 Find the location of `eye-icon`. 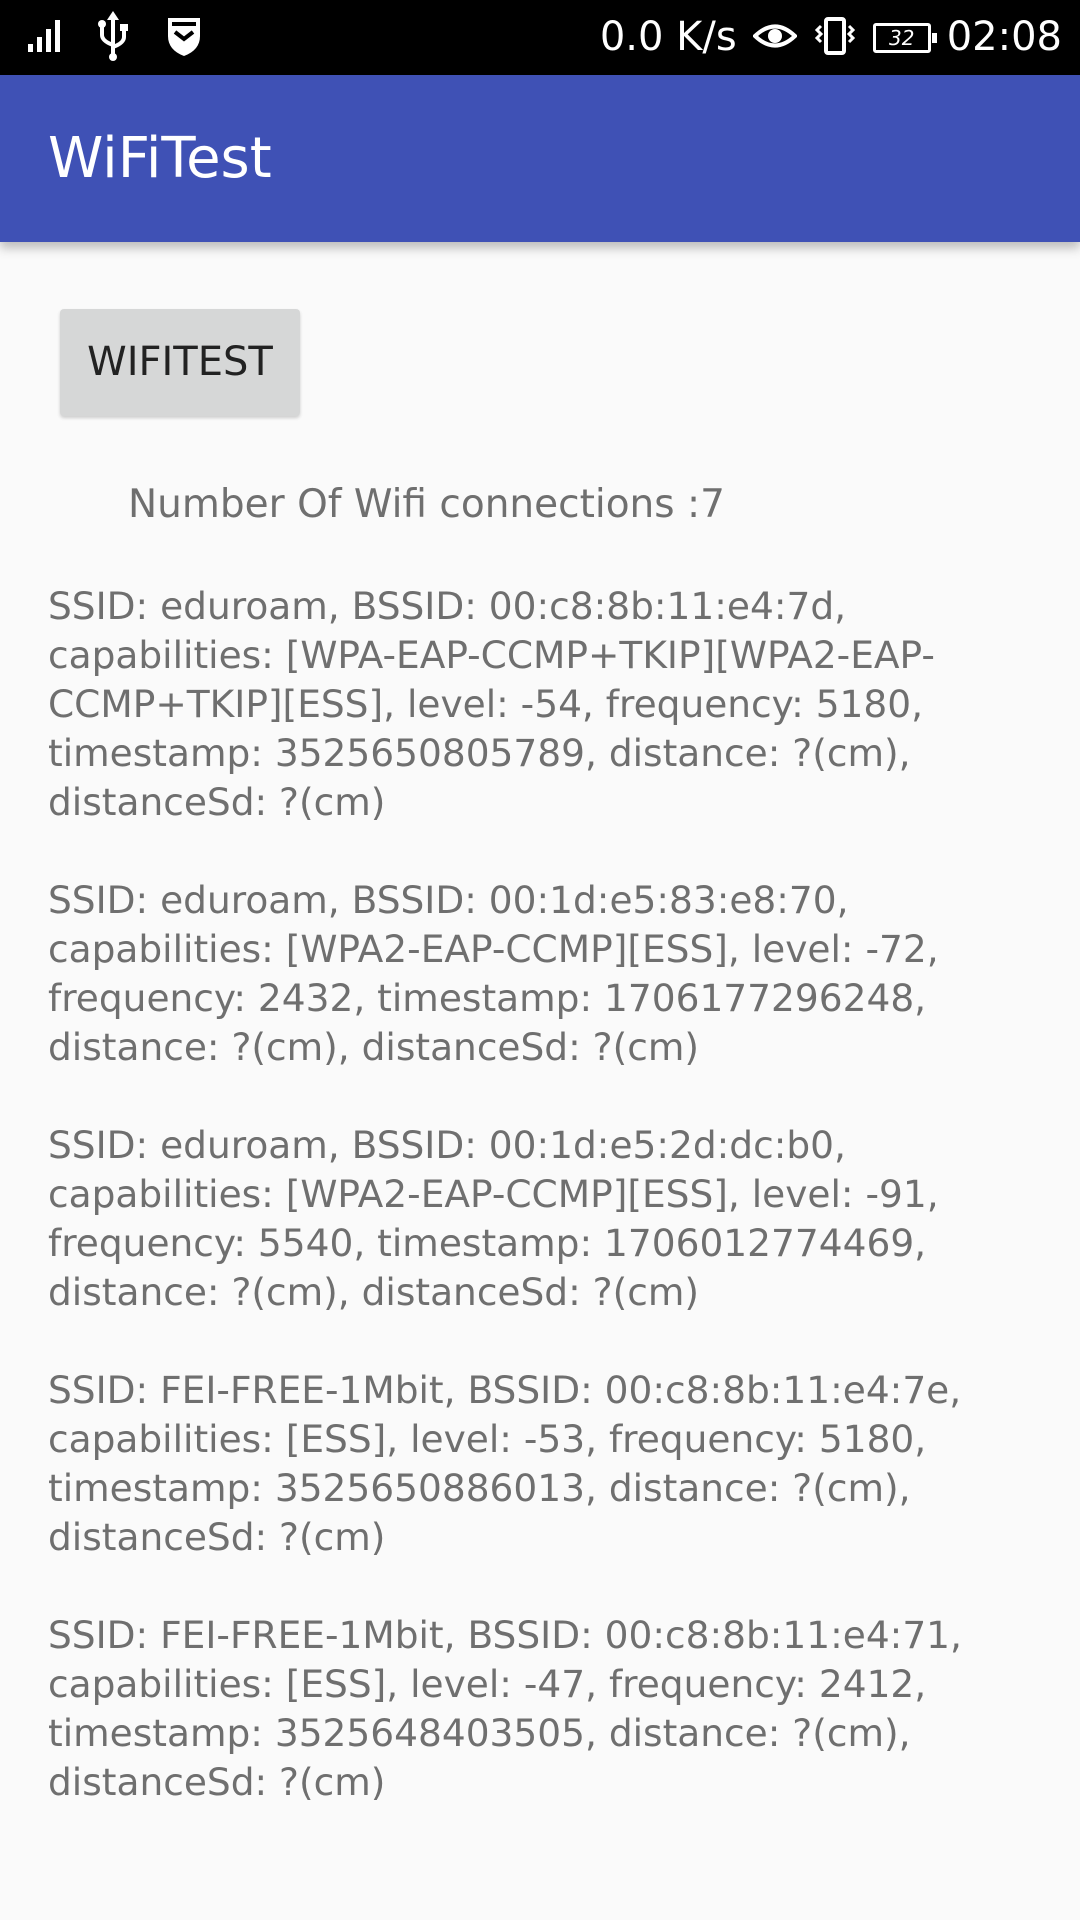

eye-icon is located at coordinates (774, 38).